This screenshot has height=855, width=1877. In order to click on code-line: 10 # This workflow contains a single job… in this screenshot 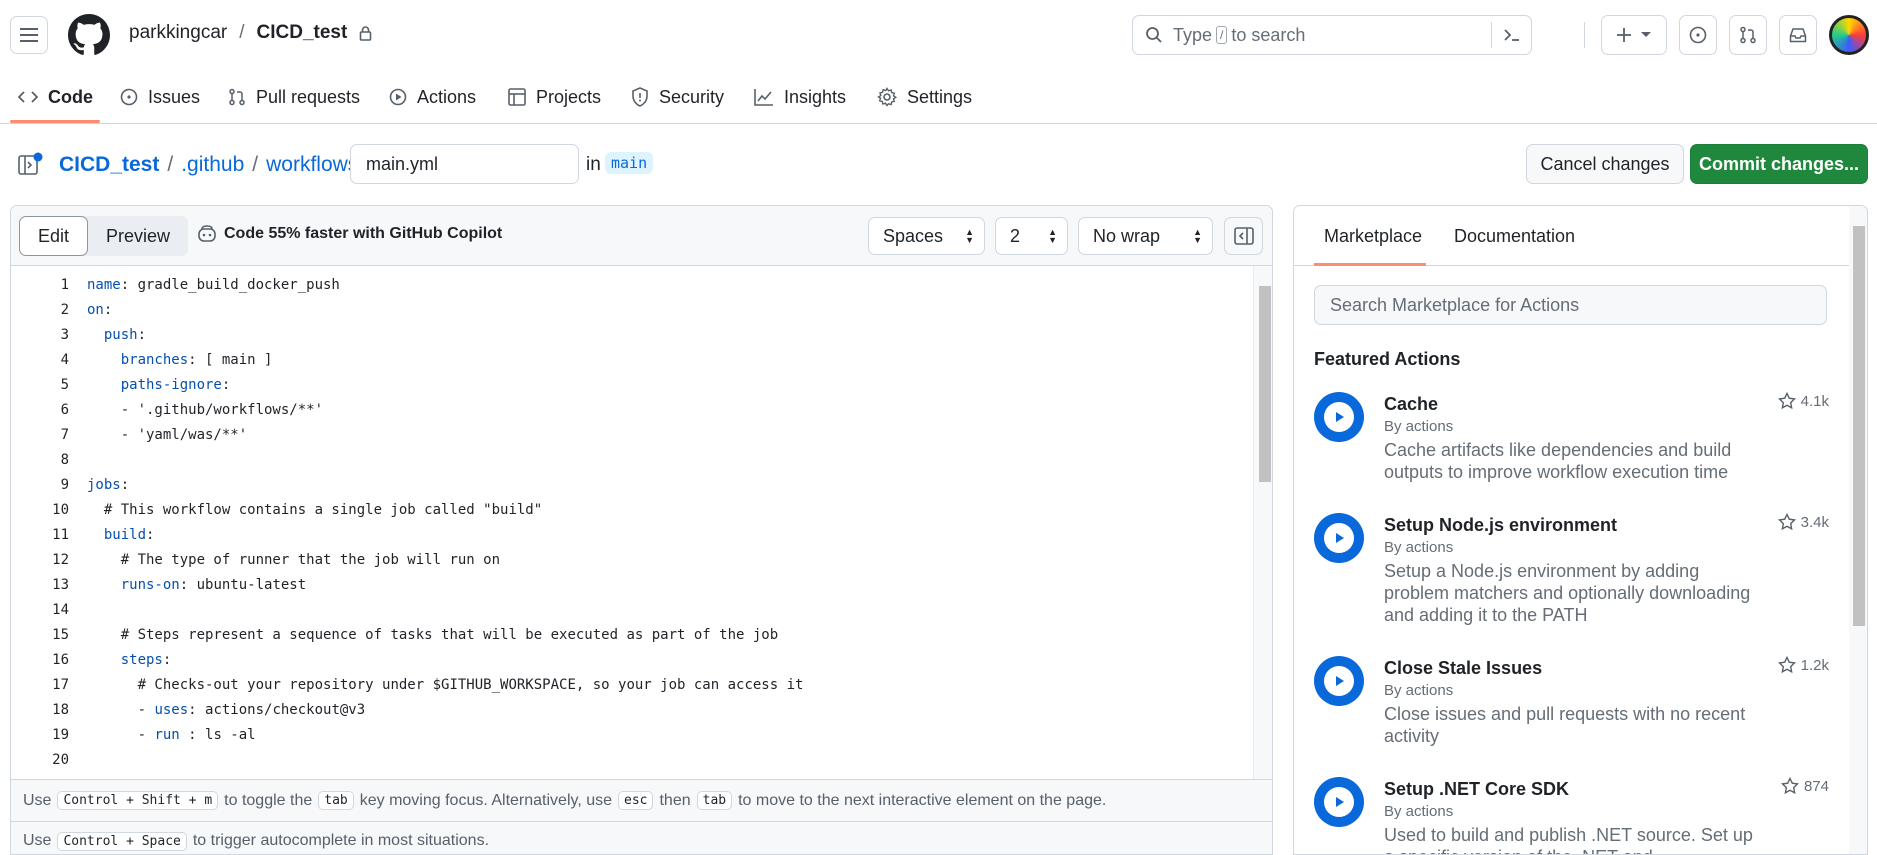, I will do `click(631, 509)`.